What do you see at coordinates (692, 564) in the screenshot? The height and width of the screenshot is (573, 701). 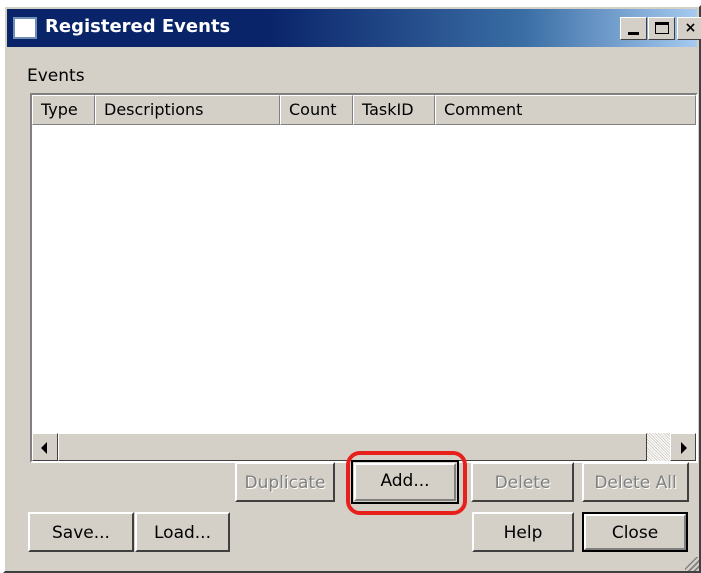 I see `resize-grip-icon` at bounding box center [692, 564].